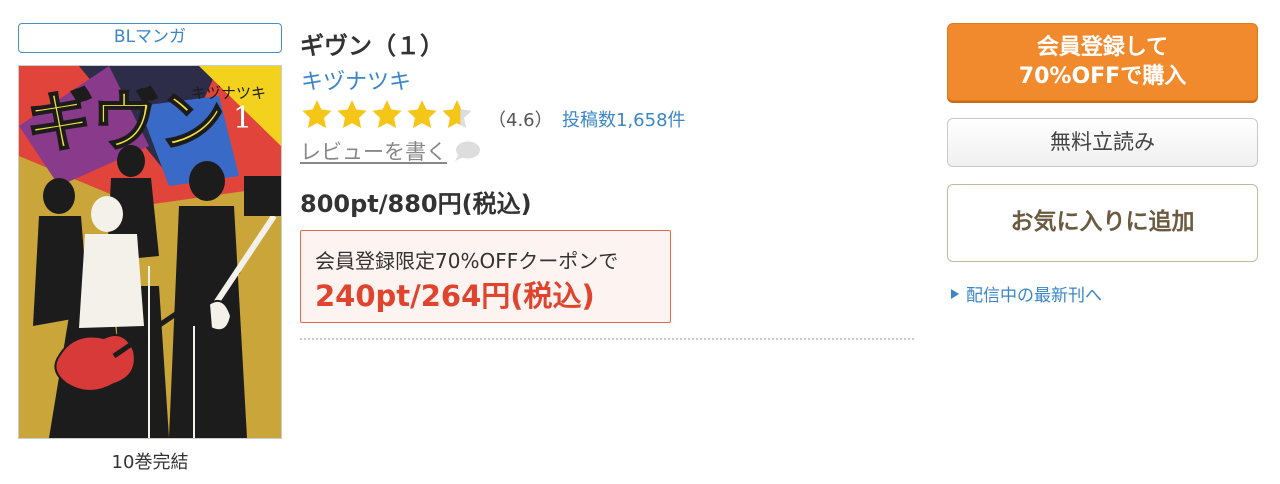 This screenshot has height=484, width=1280. What do you see at coordinates (228, 93) in the screenshot?
I see `cover-author-text: キヅナツキ` at bounding box center [228, 93].